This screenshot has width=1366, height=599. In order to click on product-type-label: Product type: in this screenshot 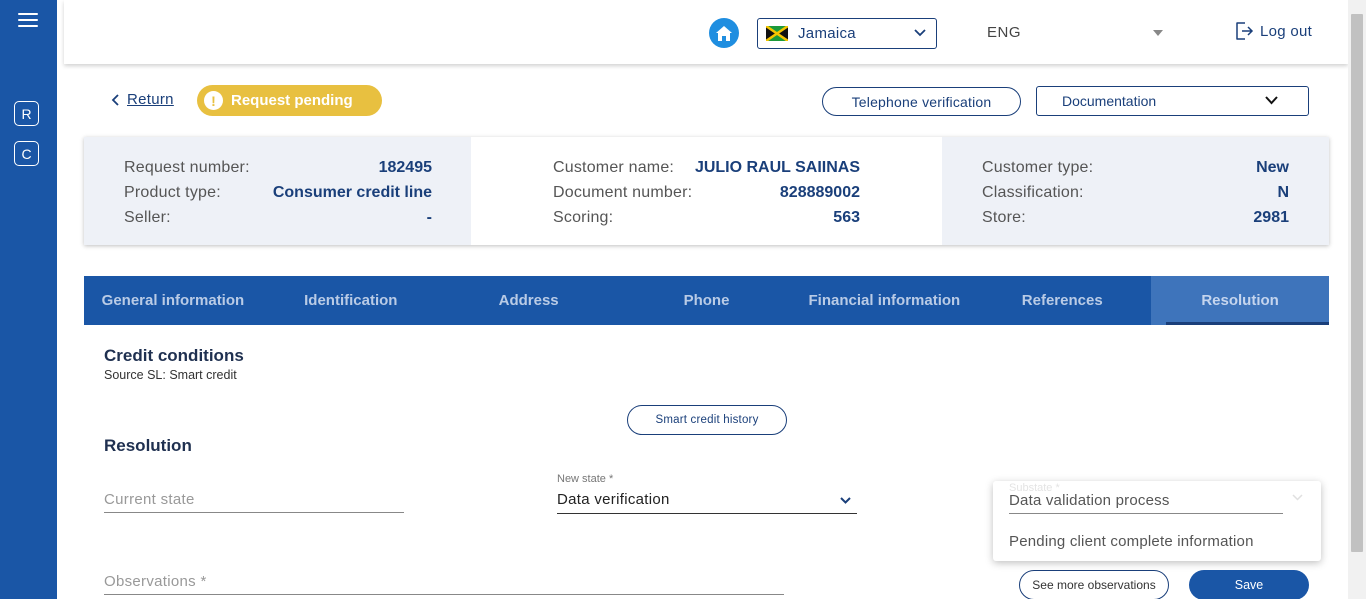, I will do `click(172, 192)`.